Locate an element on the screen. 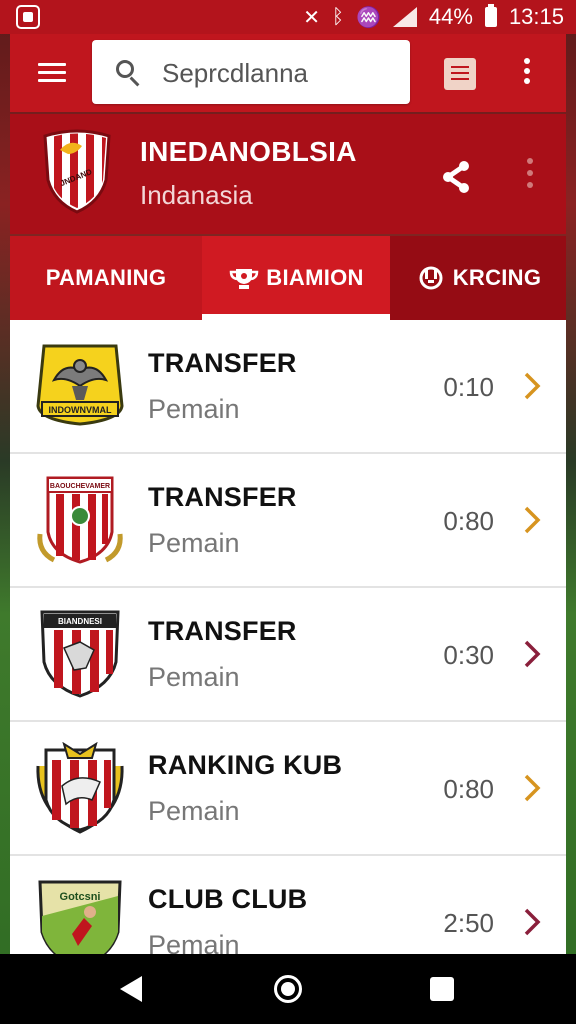  bluetooth-icon: ᛒ is located at coordinates (337, 16).